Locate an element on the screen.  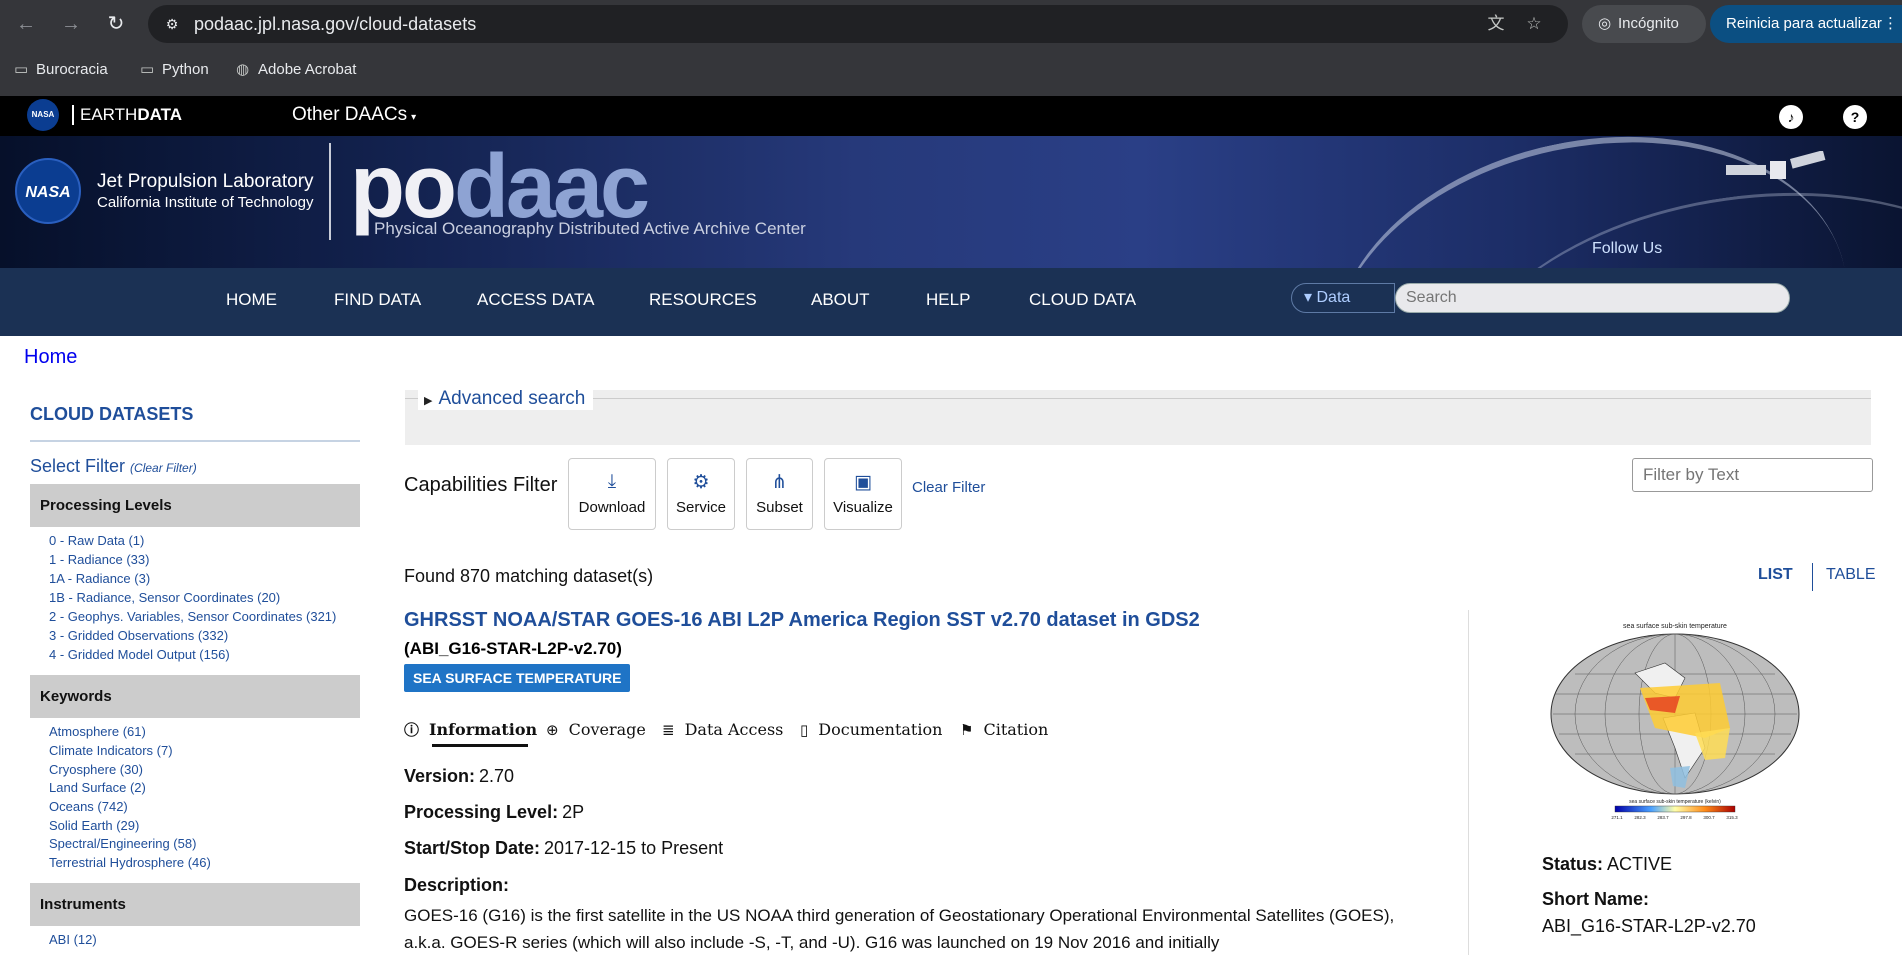
earthdata-logo-suffix: DATA is located at coordinates (160, 114).